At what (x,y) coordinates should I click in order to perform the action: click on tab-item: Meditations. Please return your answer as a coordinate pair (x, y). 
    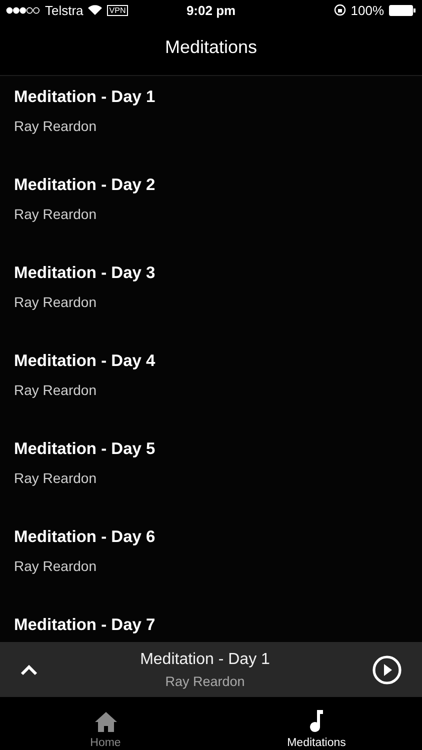
    Looking at the image, I should click on (316, 723).